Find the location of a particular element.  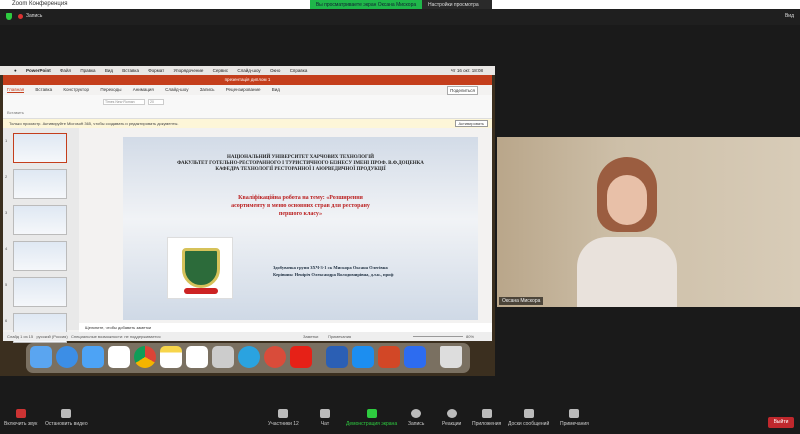

unmute-button: Включить звук is located at coordinates (20, 418).